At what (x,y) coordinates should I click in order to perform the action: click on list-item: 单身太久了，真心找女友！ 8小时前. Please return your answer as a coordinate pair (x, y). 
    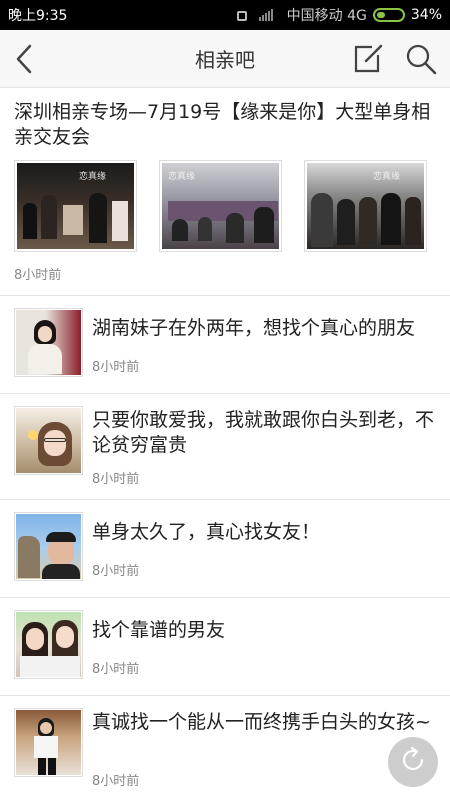
    Looking at the image, I should click on (225, 549).